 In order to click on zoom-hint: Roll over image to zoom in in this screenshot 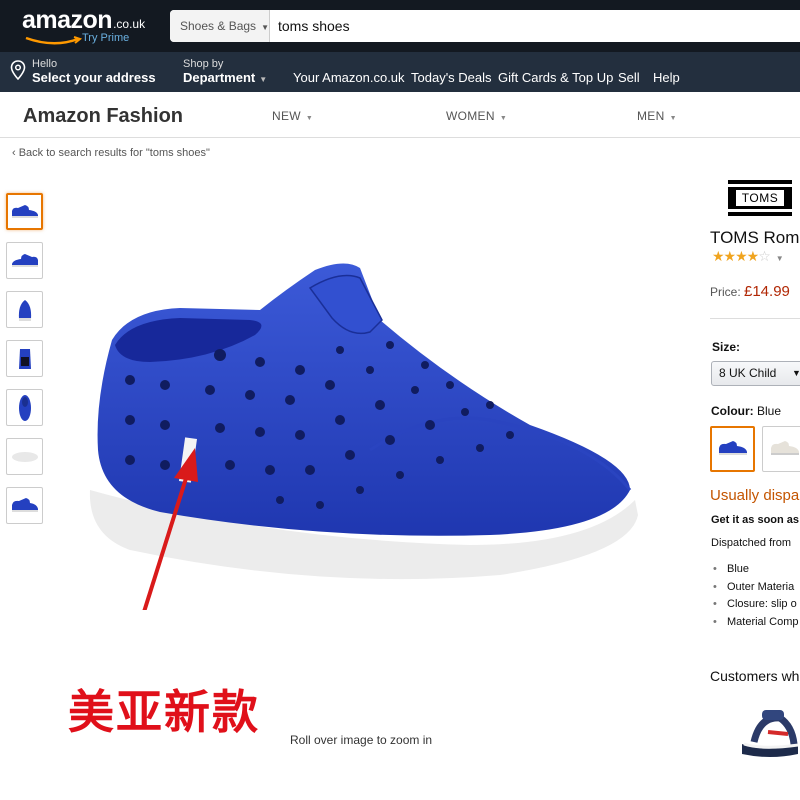, I will do `click(361, 740)`.